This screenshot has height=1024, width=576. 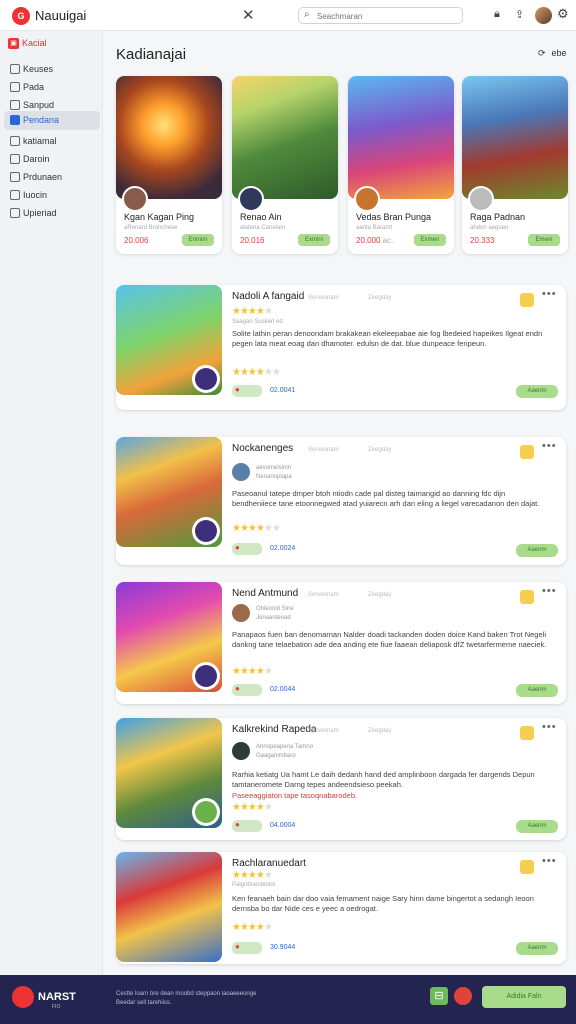 What do you see at coordinates (283, 390) in the screenshot?
I see `tag-number: 02.0041` at bounding box center [283, 390].